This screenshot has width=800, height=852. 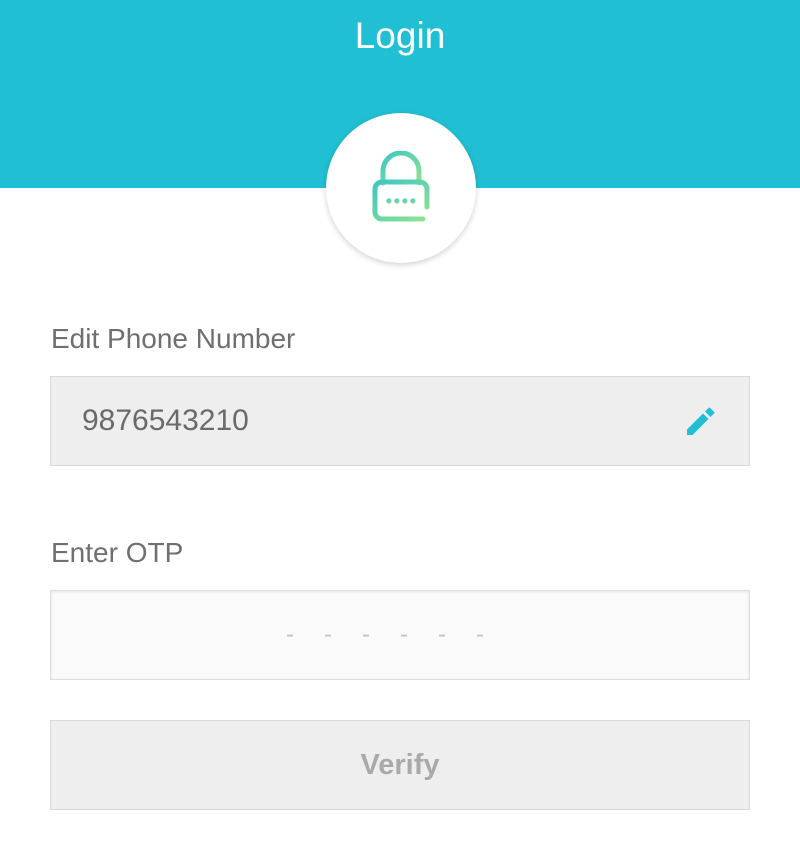 What do you see at coordinates (165, 420) in the screenshot?
I see `phone-value: 9876543210` at bounding box center [165, 420].